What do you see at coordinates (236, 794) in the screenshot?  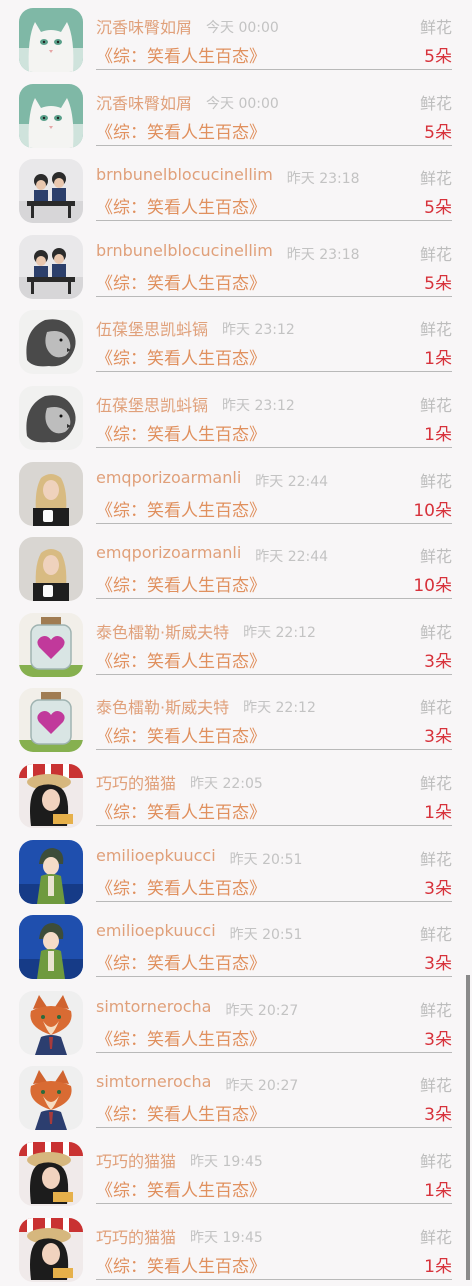 I see `list-item: 巧巧的猫猫 昨天 22:05 鲜花 《综：笑看人生百态》 1朵` at bounding box center [236, 794].